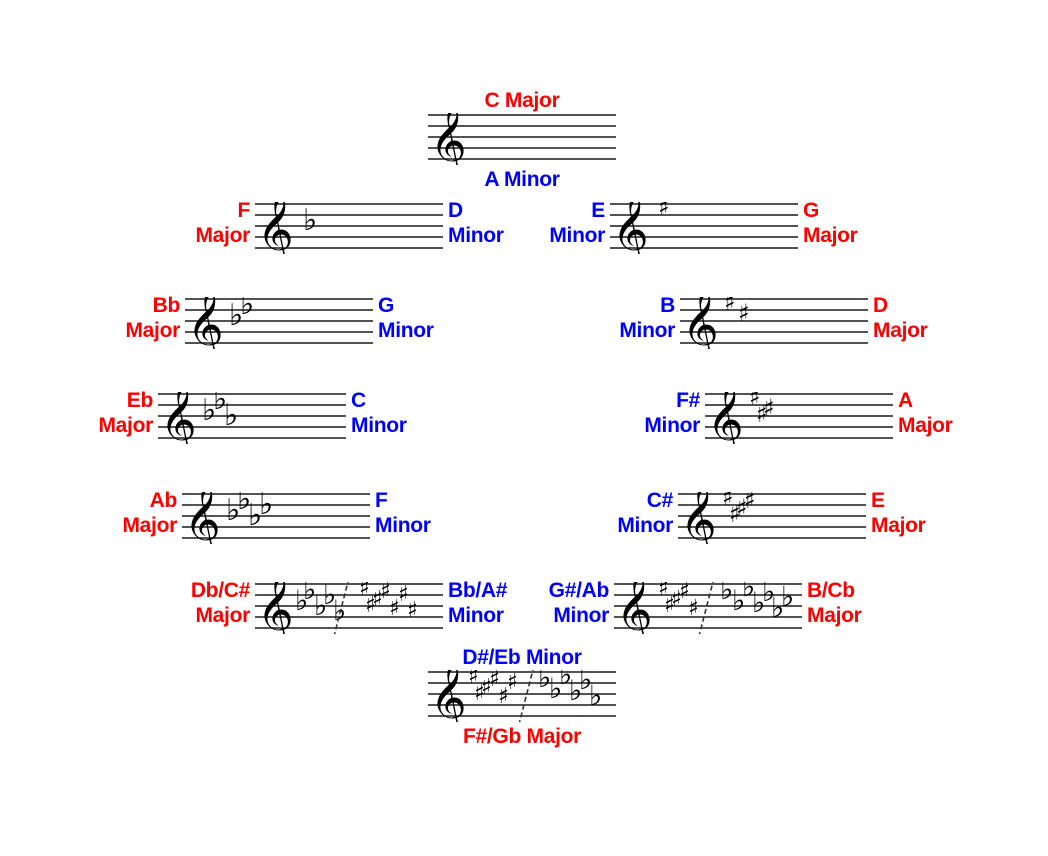  I want to click on staff-ab-major: 𝄞 ♭ ♭ ♭ ♭, so click(276, 518).